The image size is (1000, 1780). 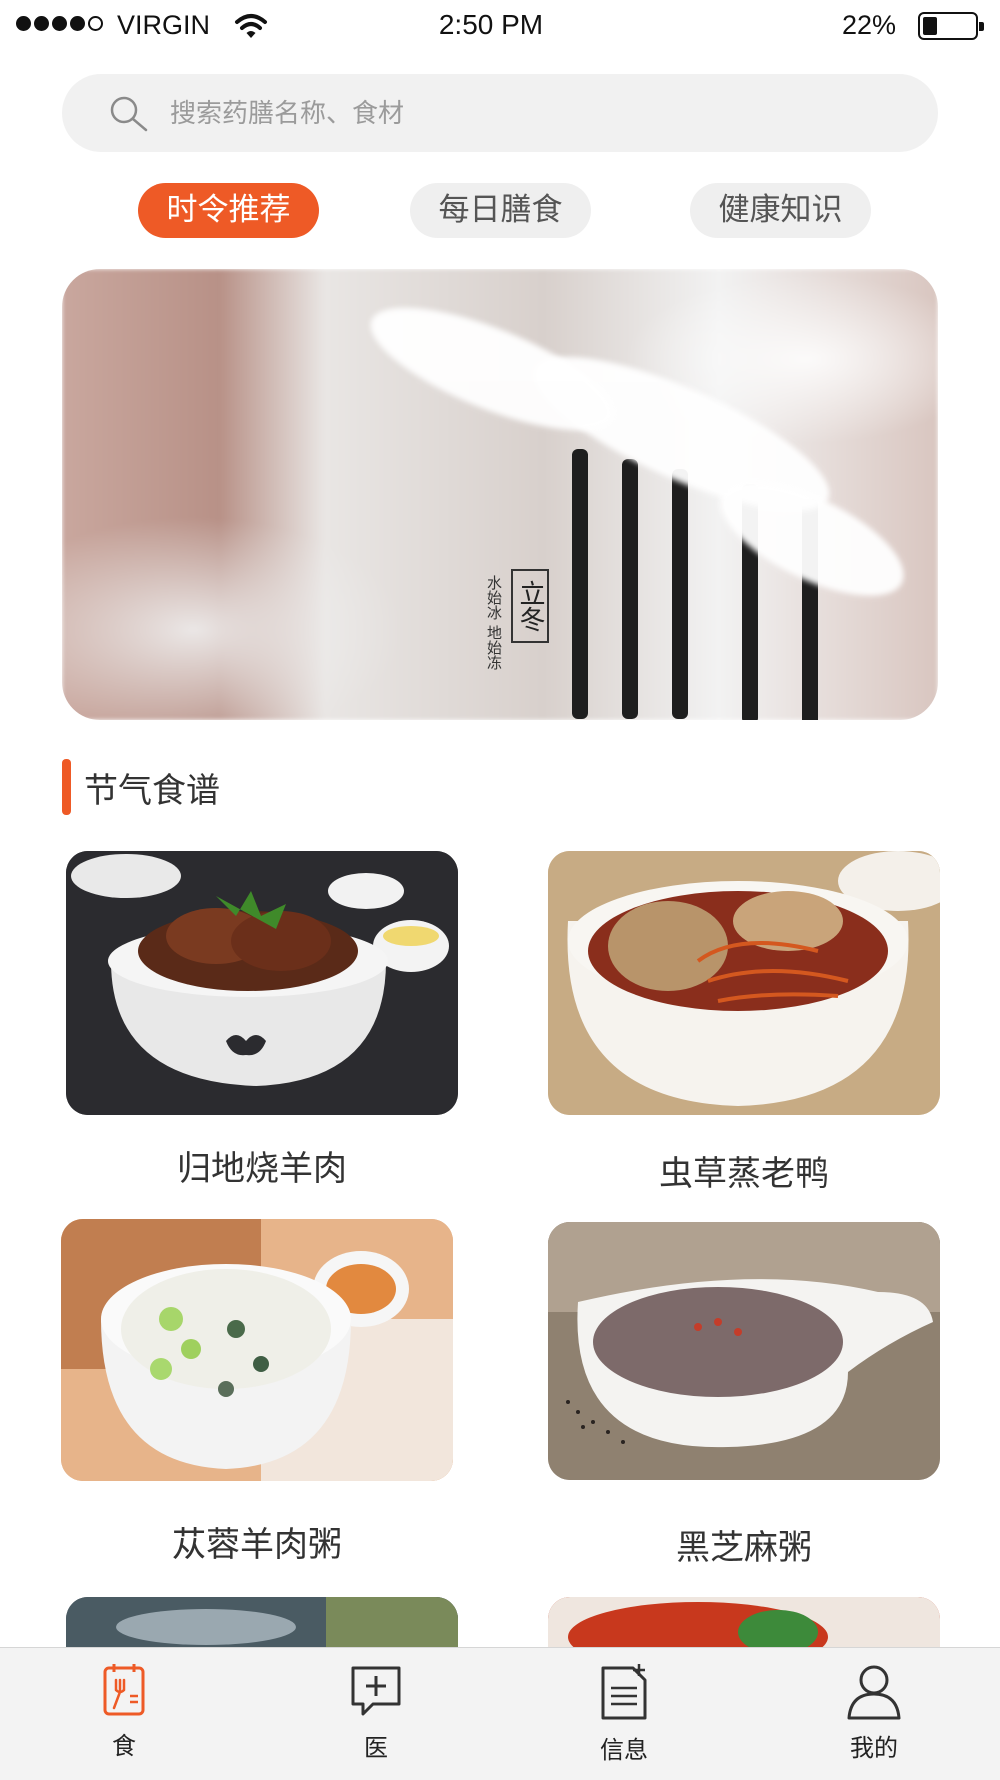 What do you see at coordinates (874, 1748) in the screenshot?
I see `nav-label: 我的` at bounding box center [874, 1748].